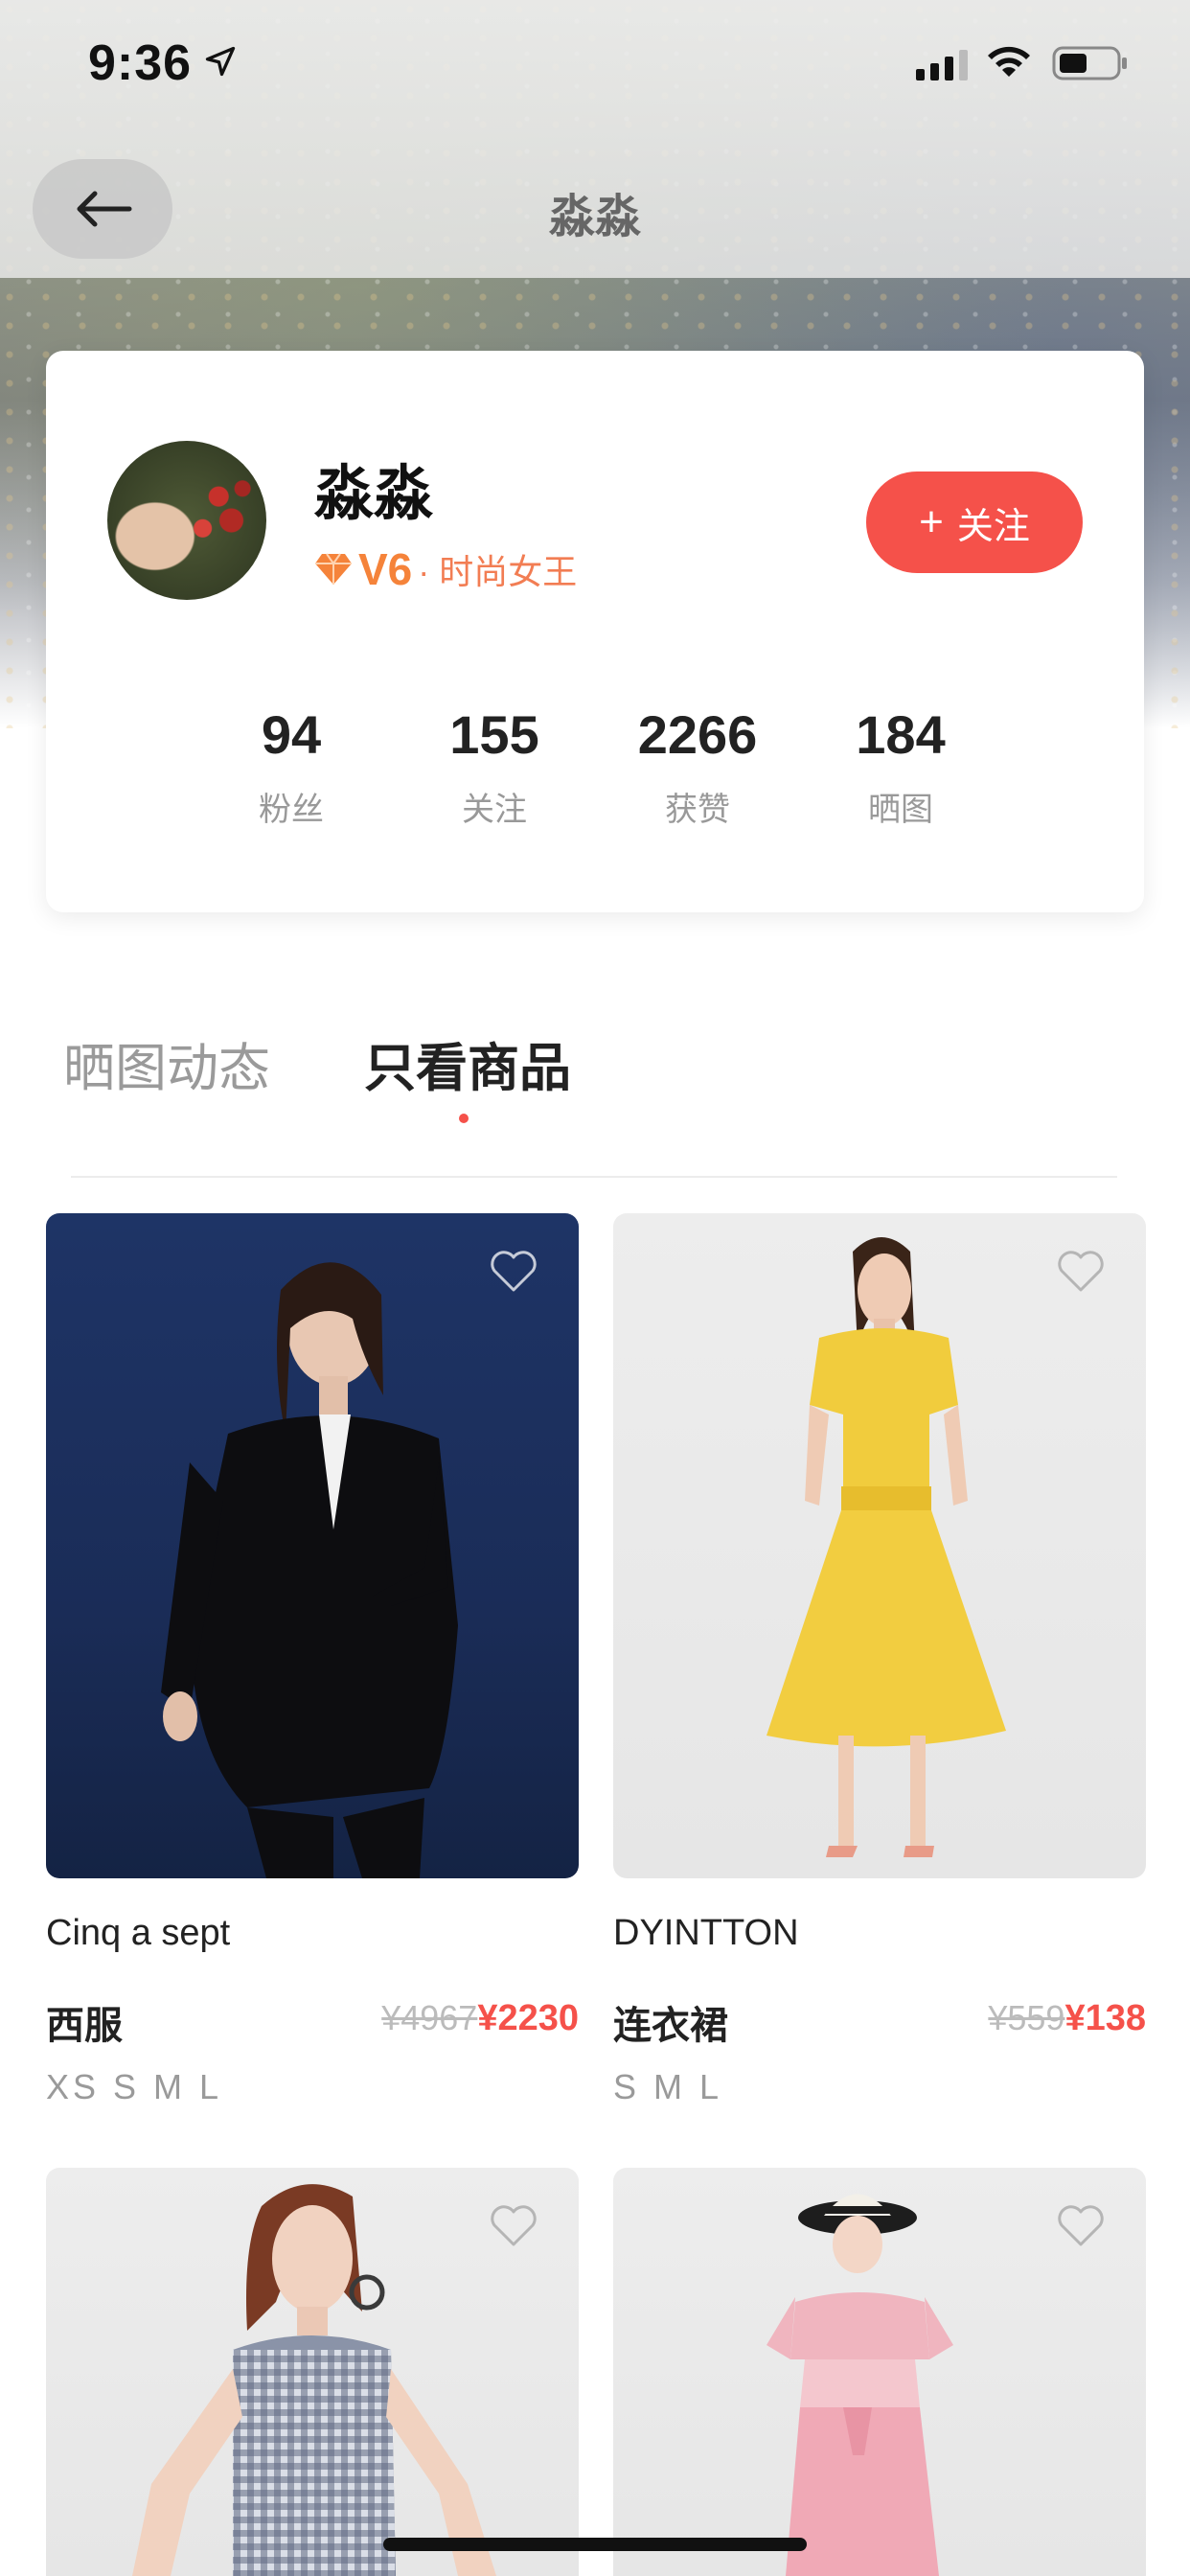  I want to click on stat-label: 粉丝, so click(292, 810).